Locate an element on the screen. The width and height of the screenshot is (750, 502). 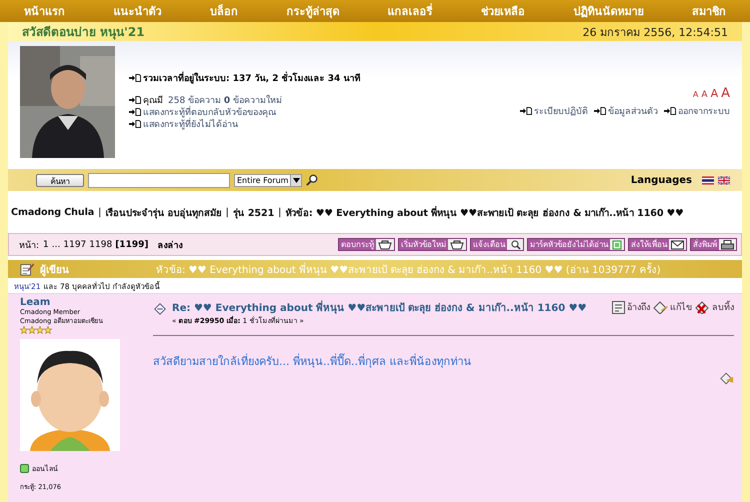
toolbar-button: เริ่มหัวข้อใหม่ is located at coordinates (432, 244).